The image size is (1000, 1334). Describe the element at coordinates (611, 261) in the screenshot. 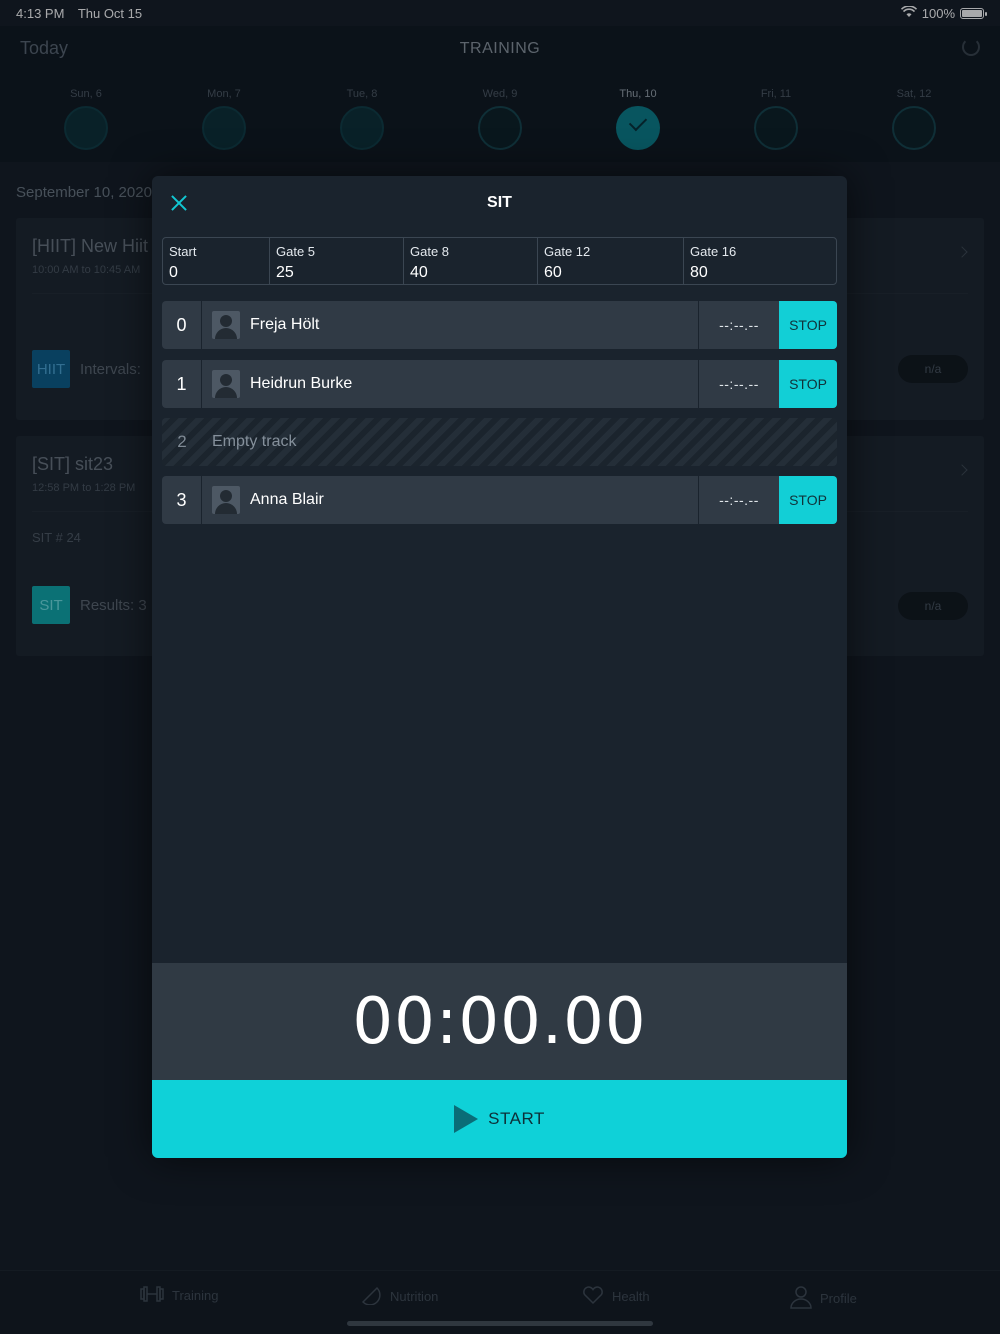

I see `gate-12: Gate 12 60` at that location.